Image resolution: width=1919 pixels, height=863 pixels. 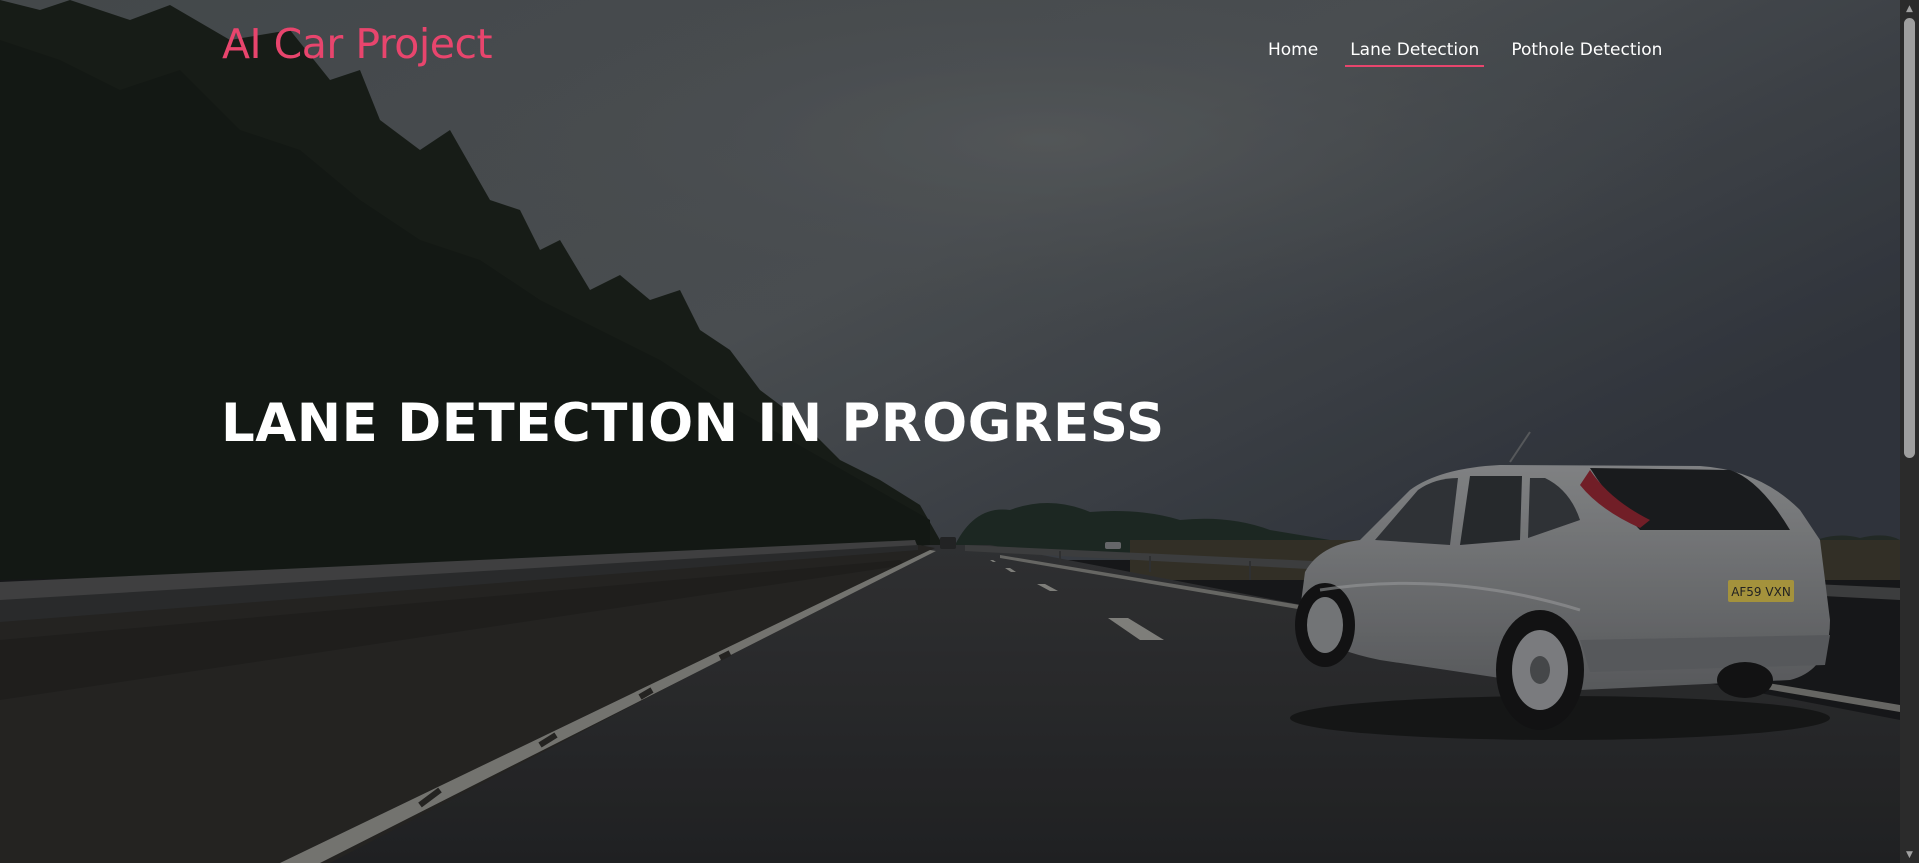 I want to click on license-plate-text: AF59 VXN, so click(x=1761, y=592).